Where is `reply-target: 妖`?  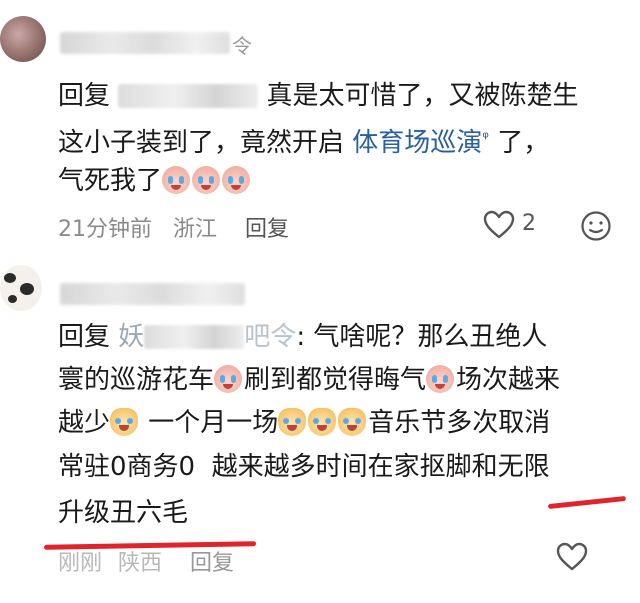
reply-target: 妖 is located at coordinates (131, 337).